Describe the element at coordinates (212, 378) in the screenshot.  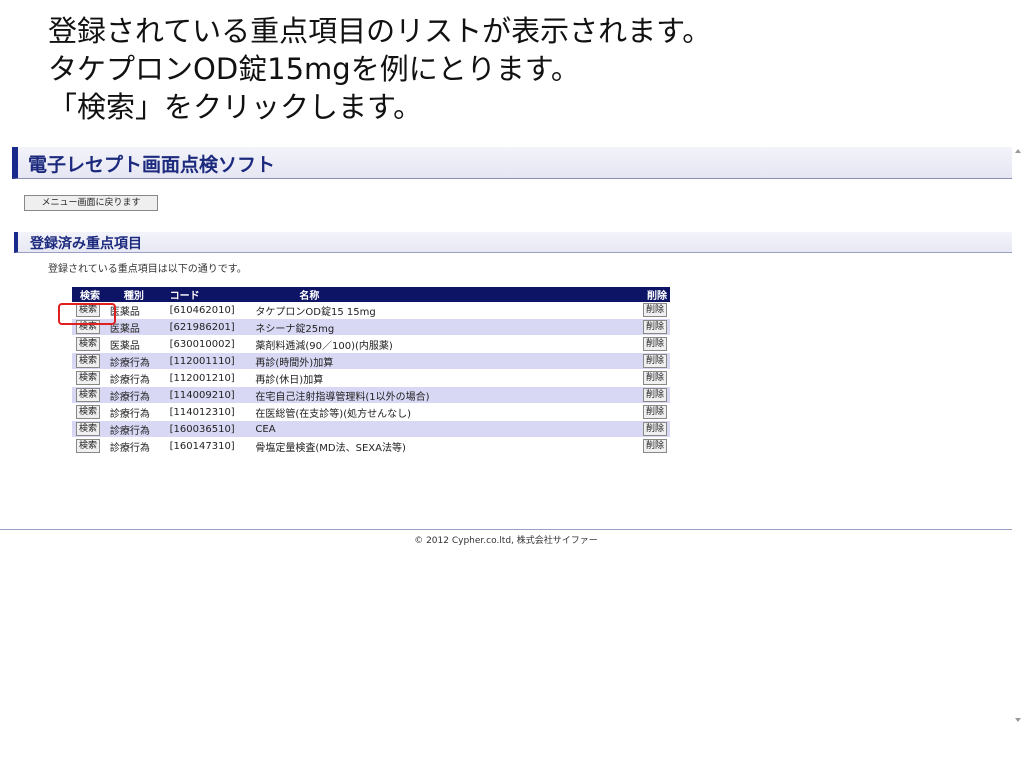
I see `code-cell: [112001210]` at that location.